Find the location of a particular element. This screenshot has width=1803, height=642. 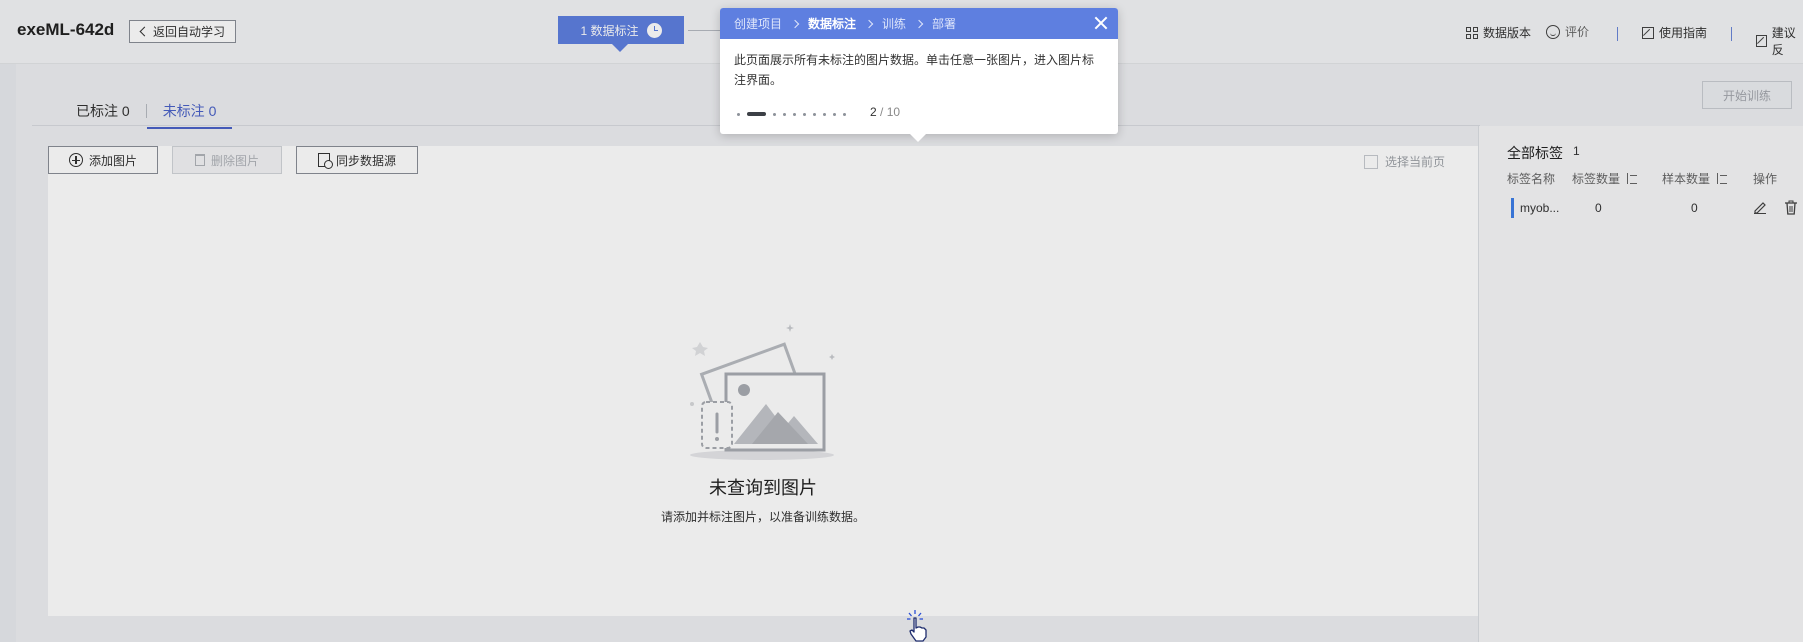

col-sample-count-label: 样本数量 is located at coordinates (1686, 179).